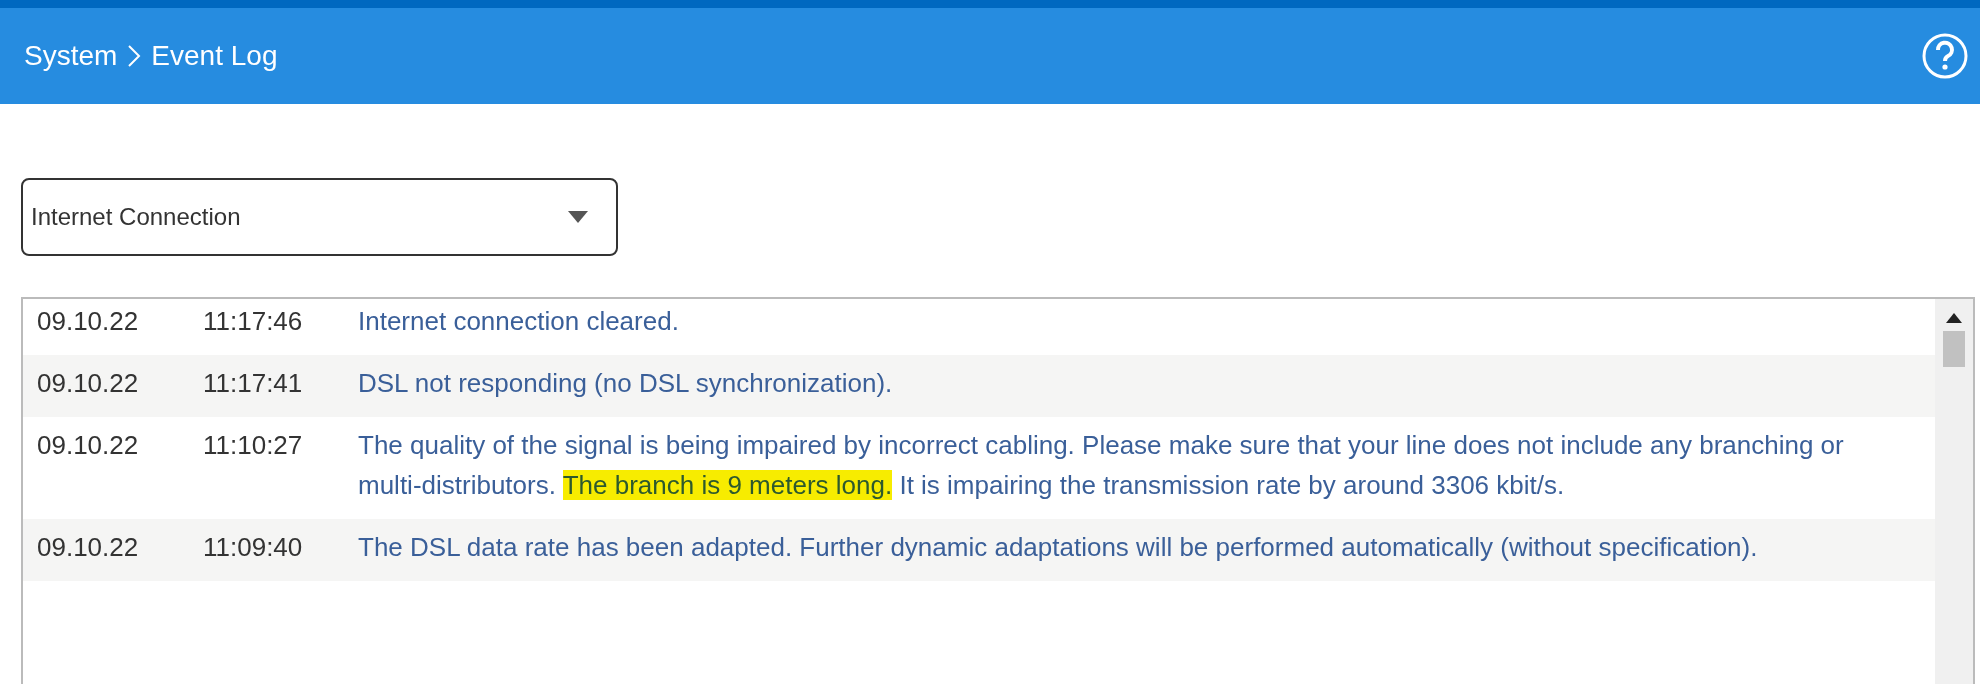  I want to click on scrollbar, so click(1954, 491).